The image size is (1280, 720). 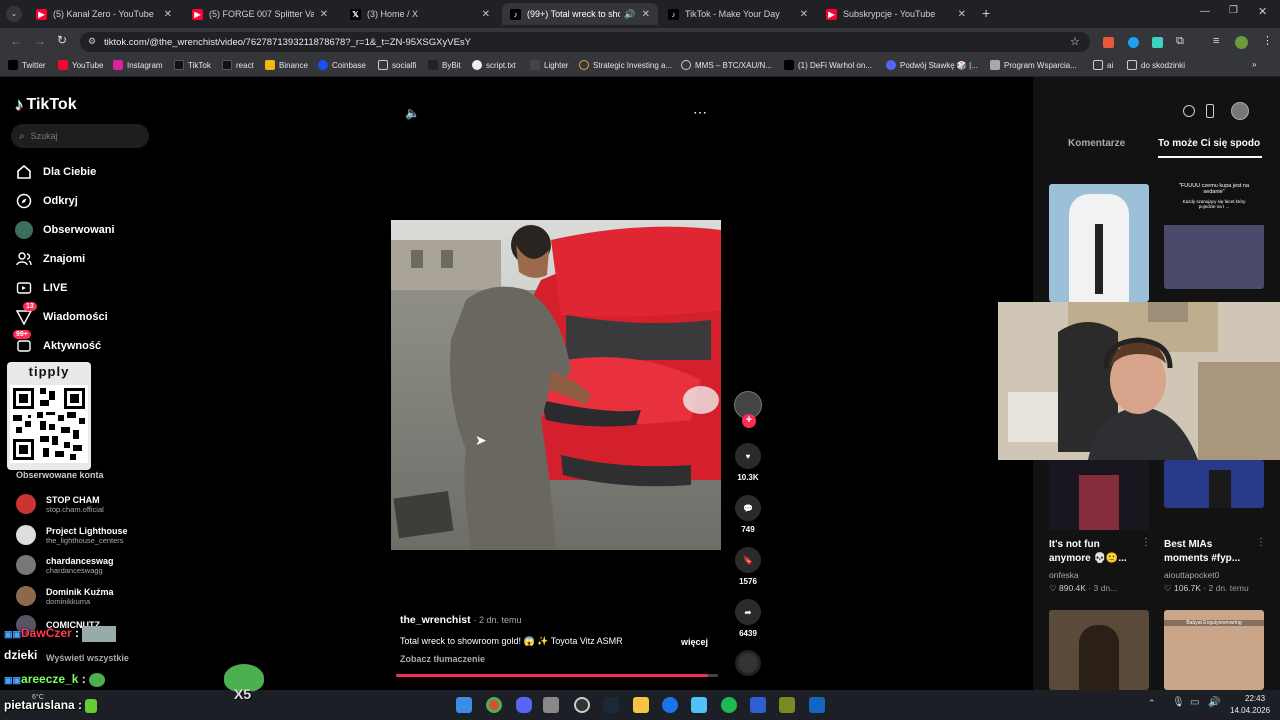 I want to click on volume-icon: 🔈, so click(x=412, y=113).